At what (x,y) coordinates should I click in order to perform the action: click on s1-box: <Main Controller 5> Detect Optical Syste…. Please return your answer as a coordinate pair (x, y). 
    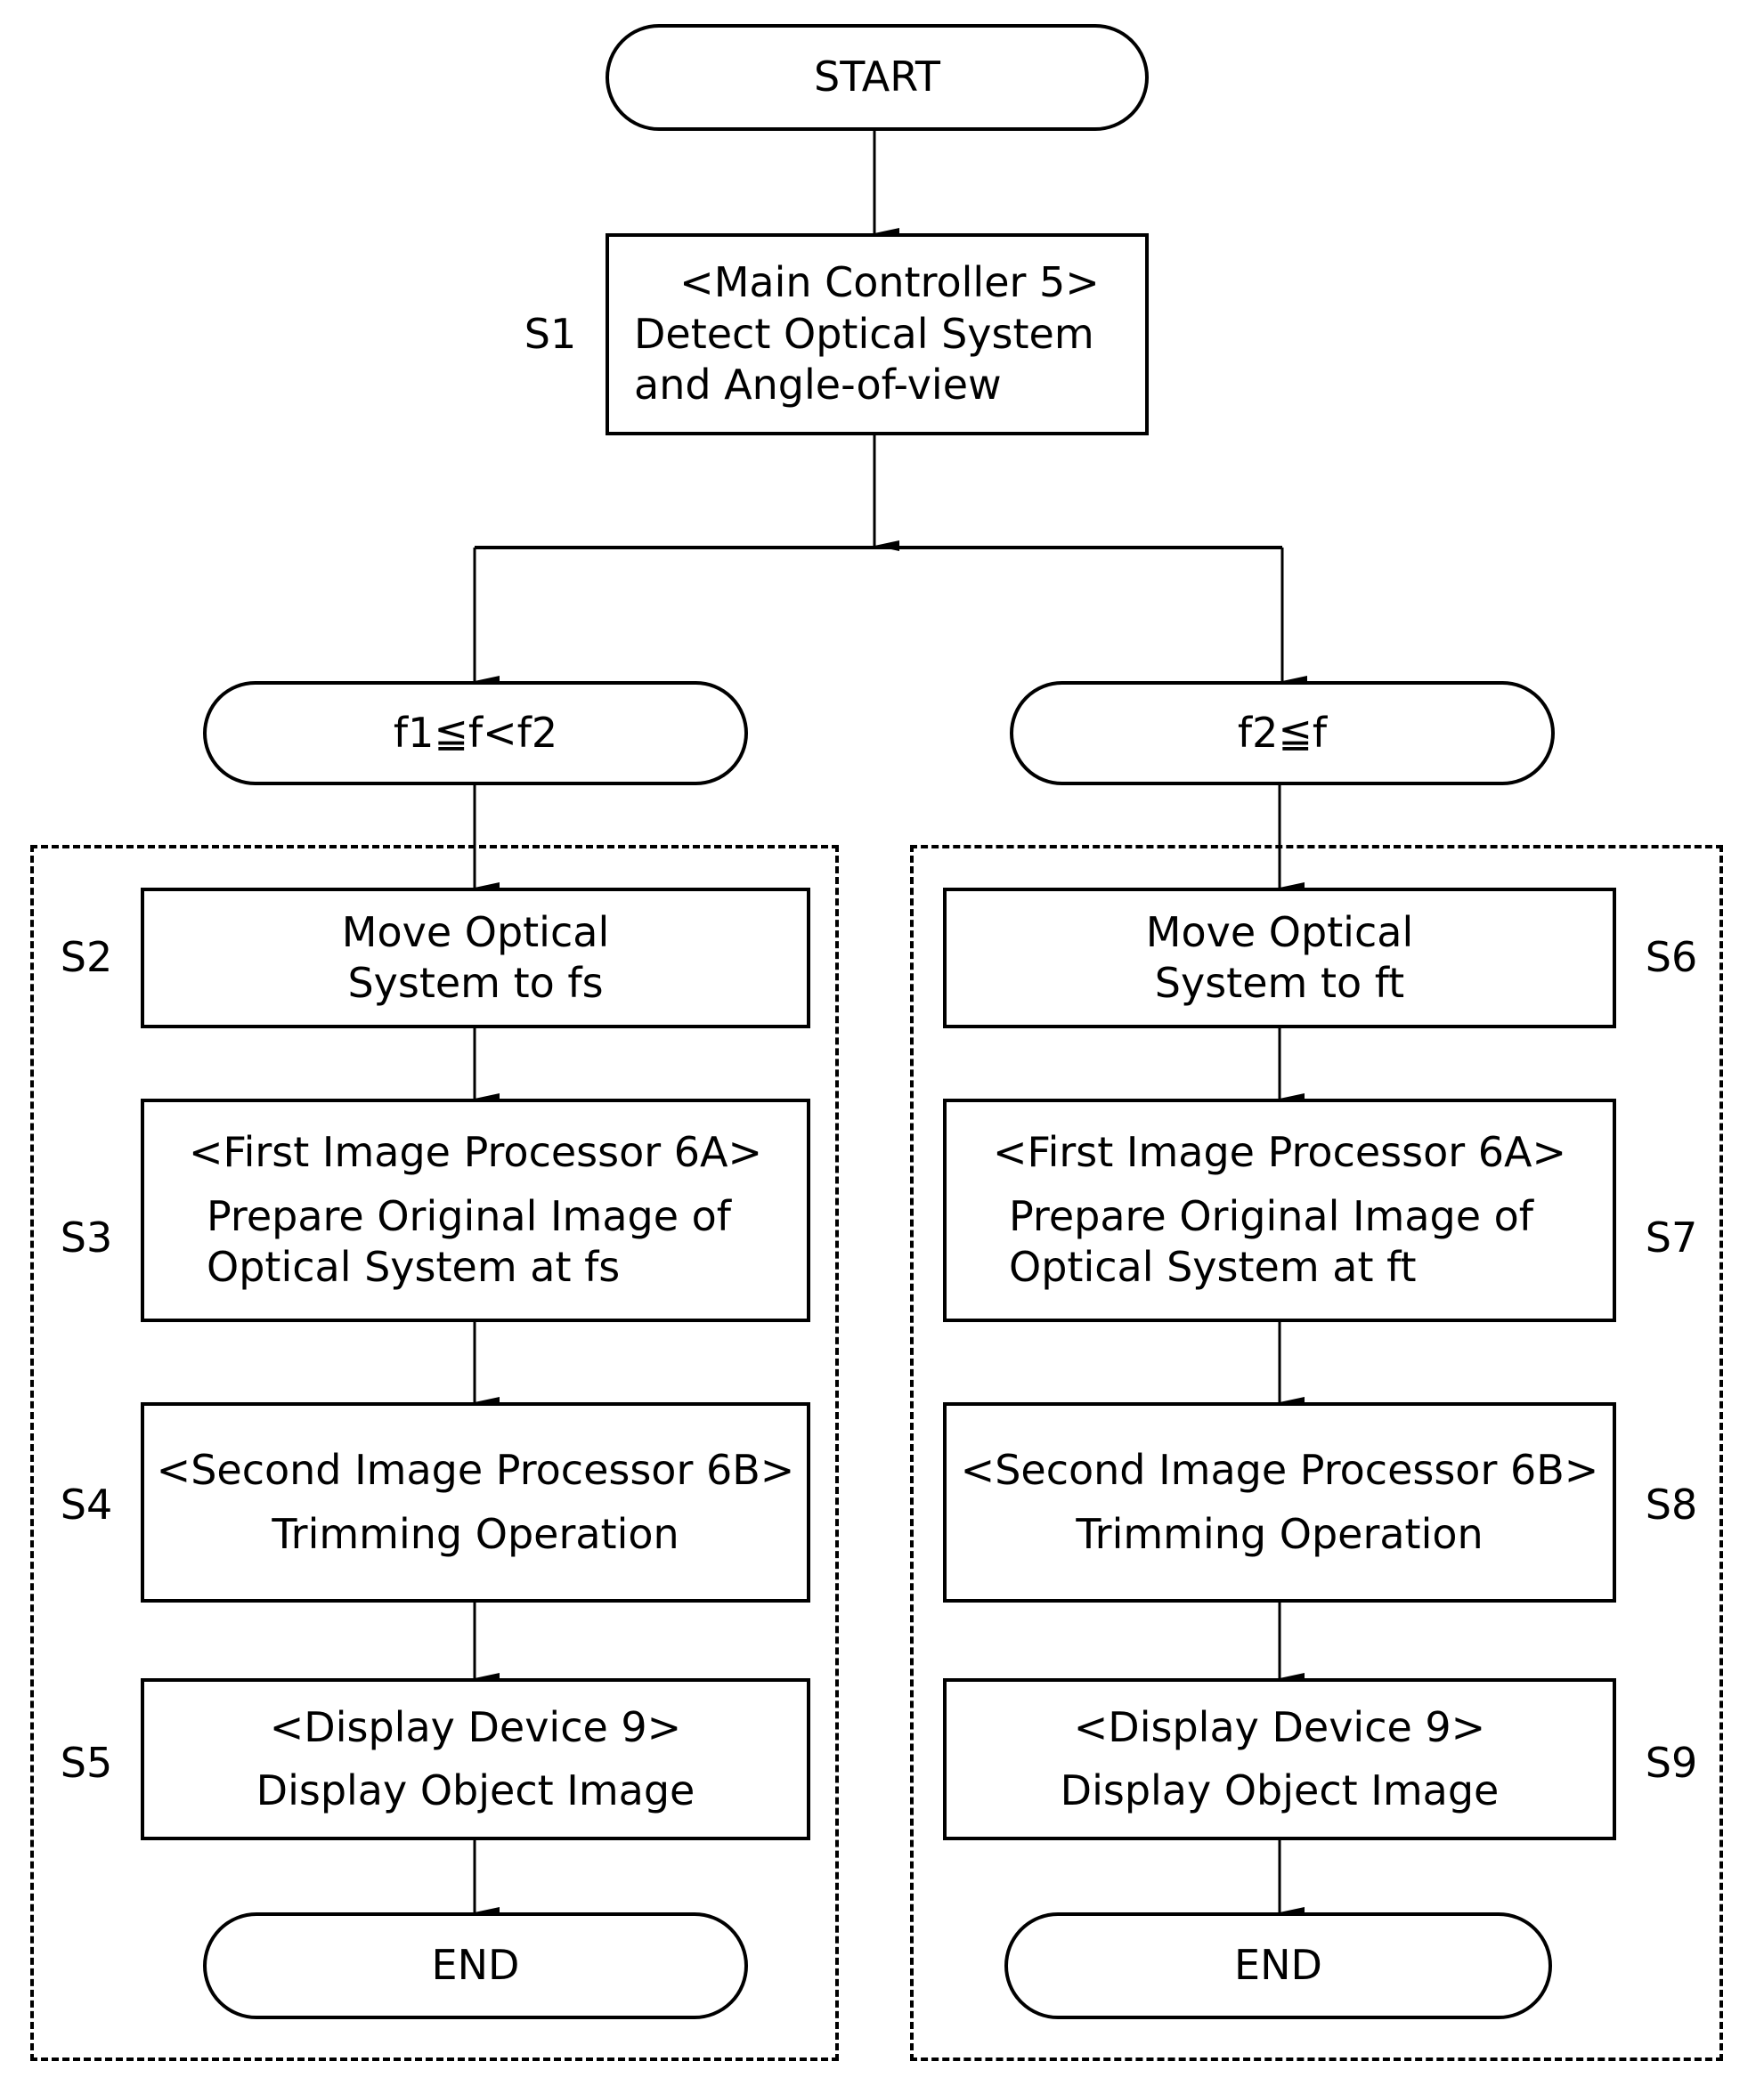
    Looking at the image, I should click on (877, 334).